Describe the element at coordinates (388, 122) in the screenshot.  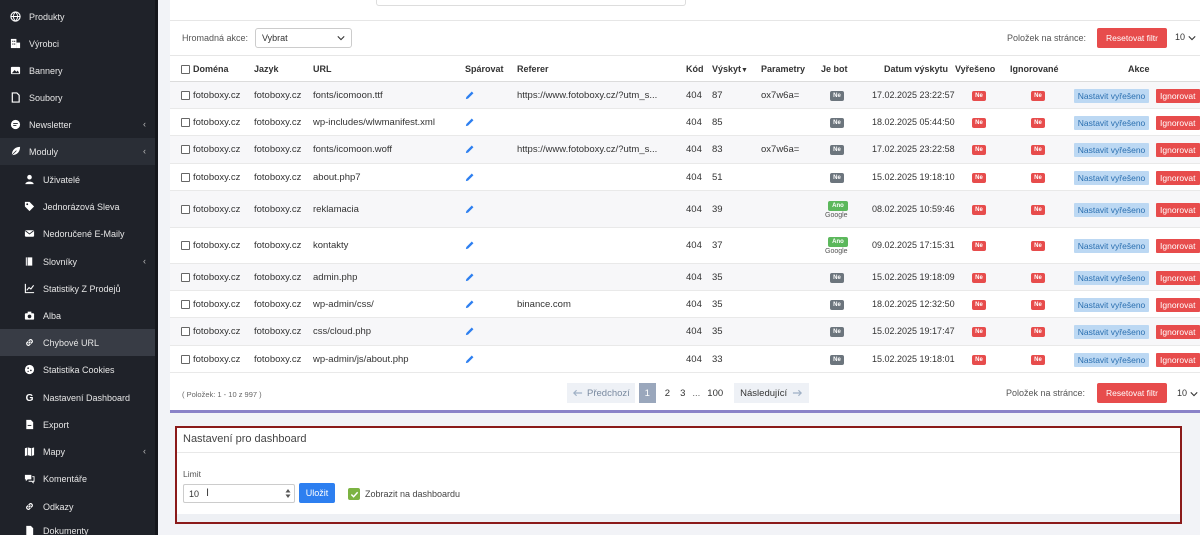
I see `row-url: wp-includes/wlwmanifest.xml` at that location.